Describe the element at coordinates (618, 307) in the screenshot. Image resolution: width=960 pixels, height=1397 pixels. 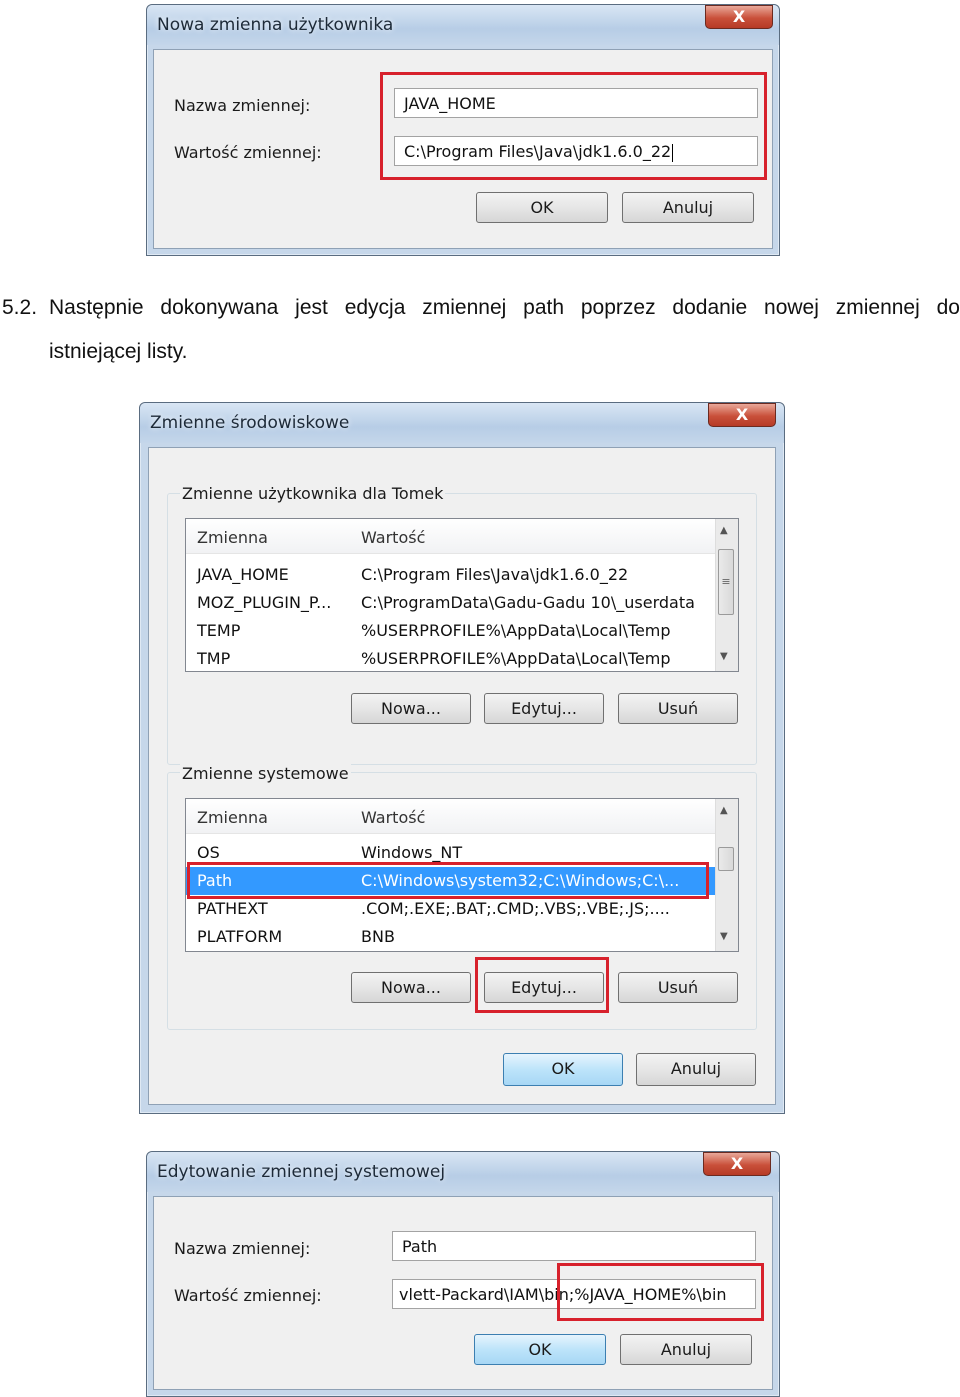
I see `word: poprzez` at that location.